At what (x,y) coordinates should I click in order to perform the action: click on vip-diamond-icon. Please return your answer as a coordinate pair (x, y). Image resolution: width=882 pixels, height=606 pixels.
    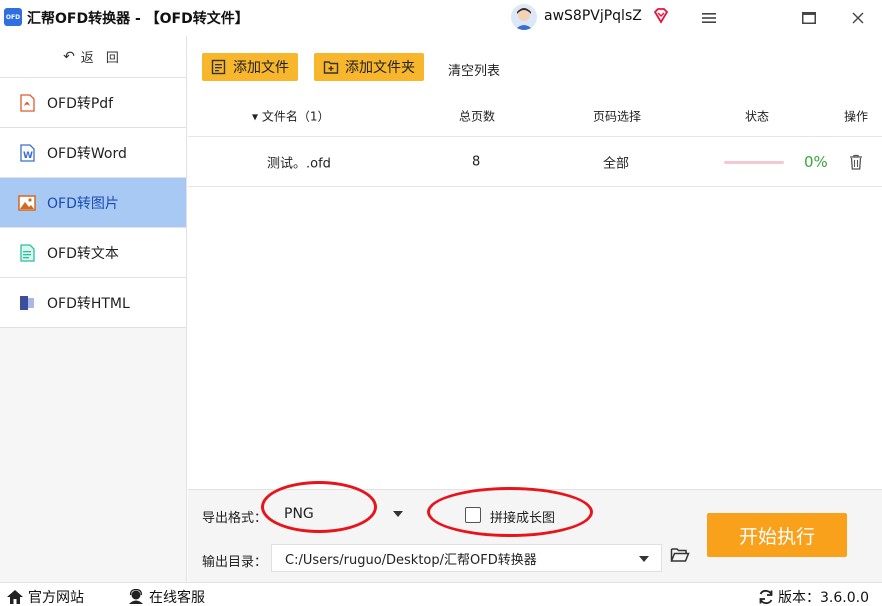
    Looking at the image, I should click on (661, 16).